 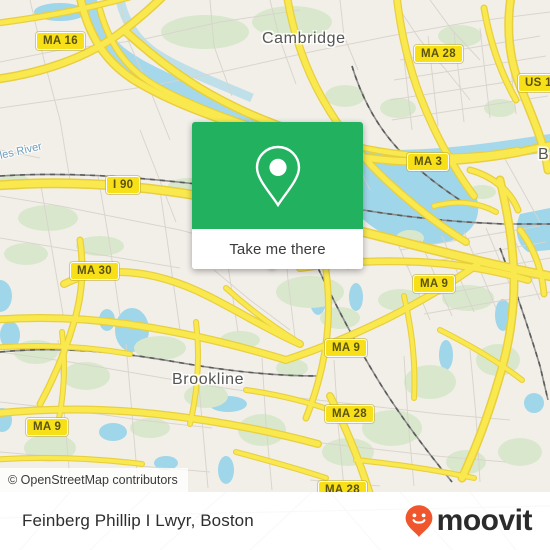 What do you see at coordinates (275, 521) in the screenshot?
I see `footer-bar: Feinberg Phillip I Lwyr, Boston moovit` at bounding box center [275, 521].